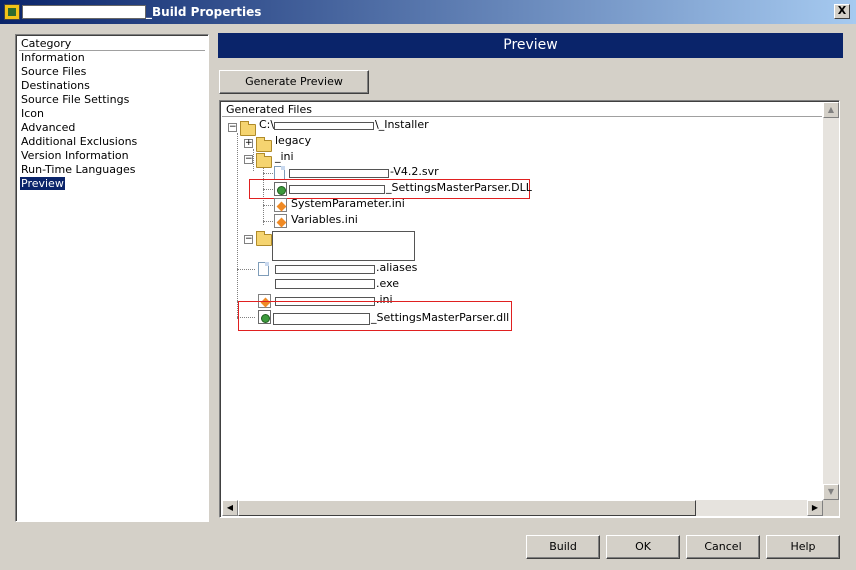 This screenshot has width=856, height=570. I want to click on cancel-button: Cancel, so click(723, 547).